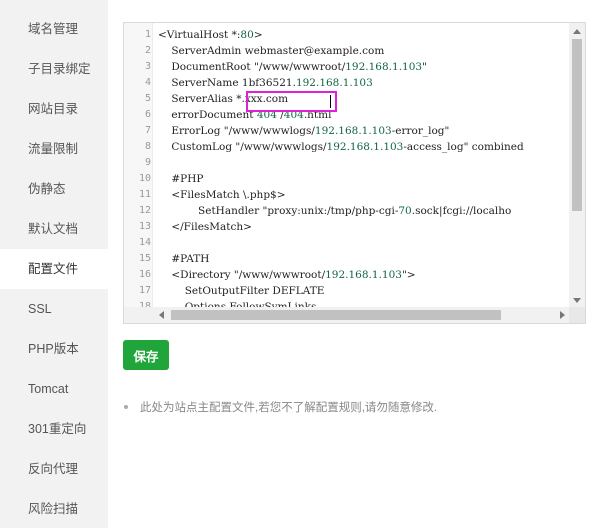  What do you see at coordinates (577, 300) in the screenshot?
I see `scroll-down-arrow-icon` at bounding box center [577, 300].